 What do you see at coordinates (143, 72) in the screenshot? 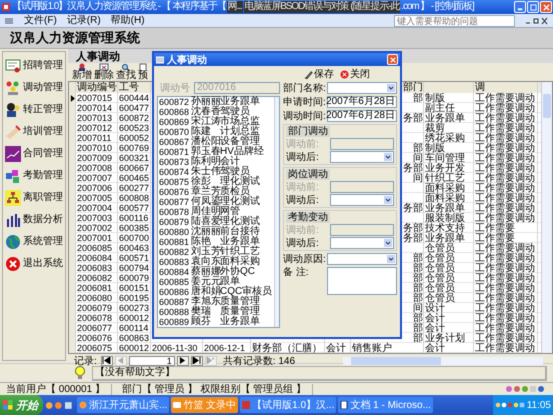
I see `toolbar-button: 预` at bounding box center [143, 72].